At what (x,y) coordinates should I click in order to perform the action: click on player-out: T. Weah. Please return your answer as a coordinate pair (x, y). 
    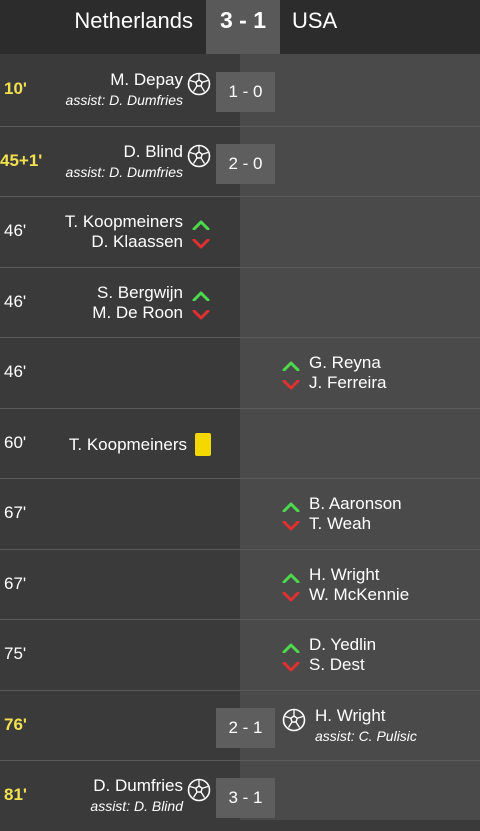
    Looking at the image, I should click on (340, 523).